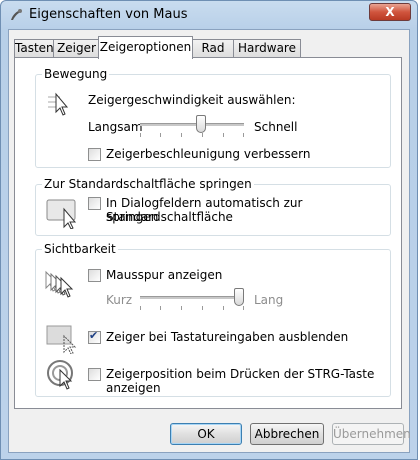 Image resolution: width=420 pixels, height=460 pixels. Describe the element at coordinates (115, 127) in the screenshot. I see `slow-label: Langsam` at that location.